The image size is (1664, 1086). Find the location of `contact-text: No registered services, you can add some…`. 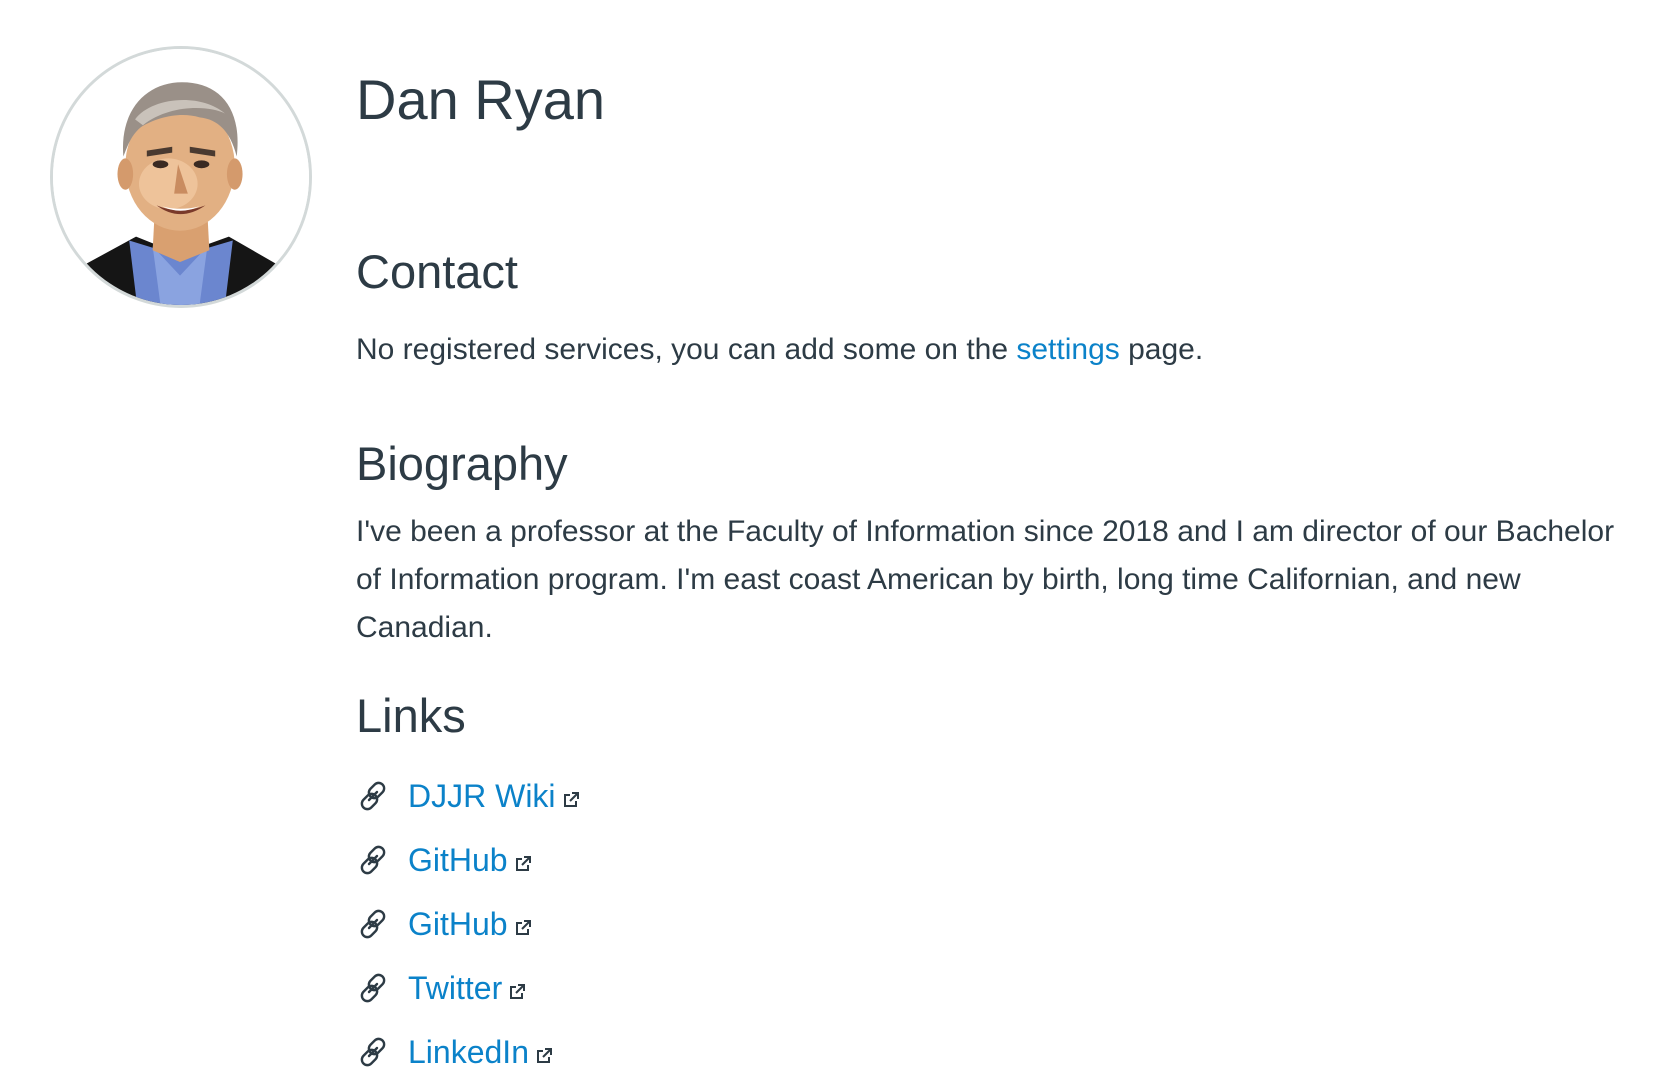

contact-text: No registered services, you can add some… is located at coordinates (779, 350).